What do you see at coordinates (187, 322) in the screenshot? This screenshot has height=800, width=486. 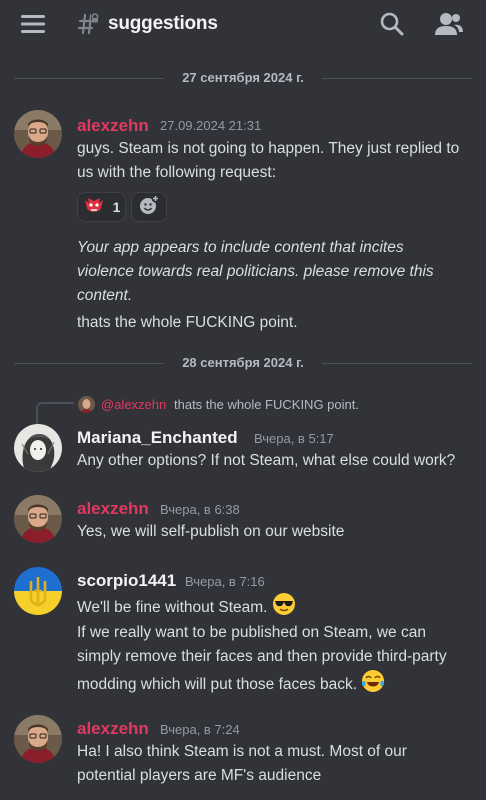 I see `message-text: thats the whole FUCKING point.` at bounding box center [187, 322].